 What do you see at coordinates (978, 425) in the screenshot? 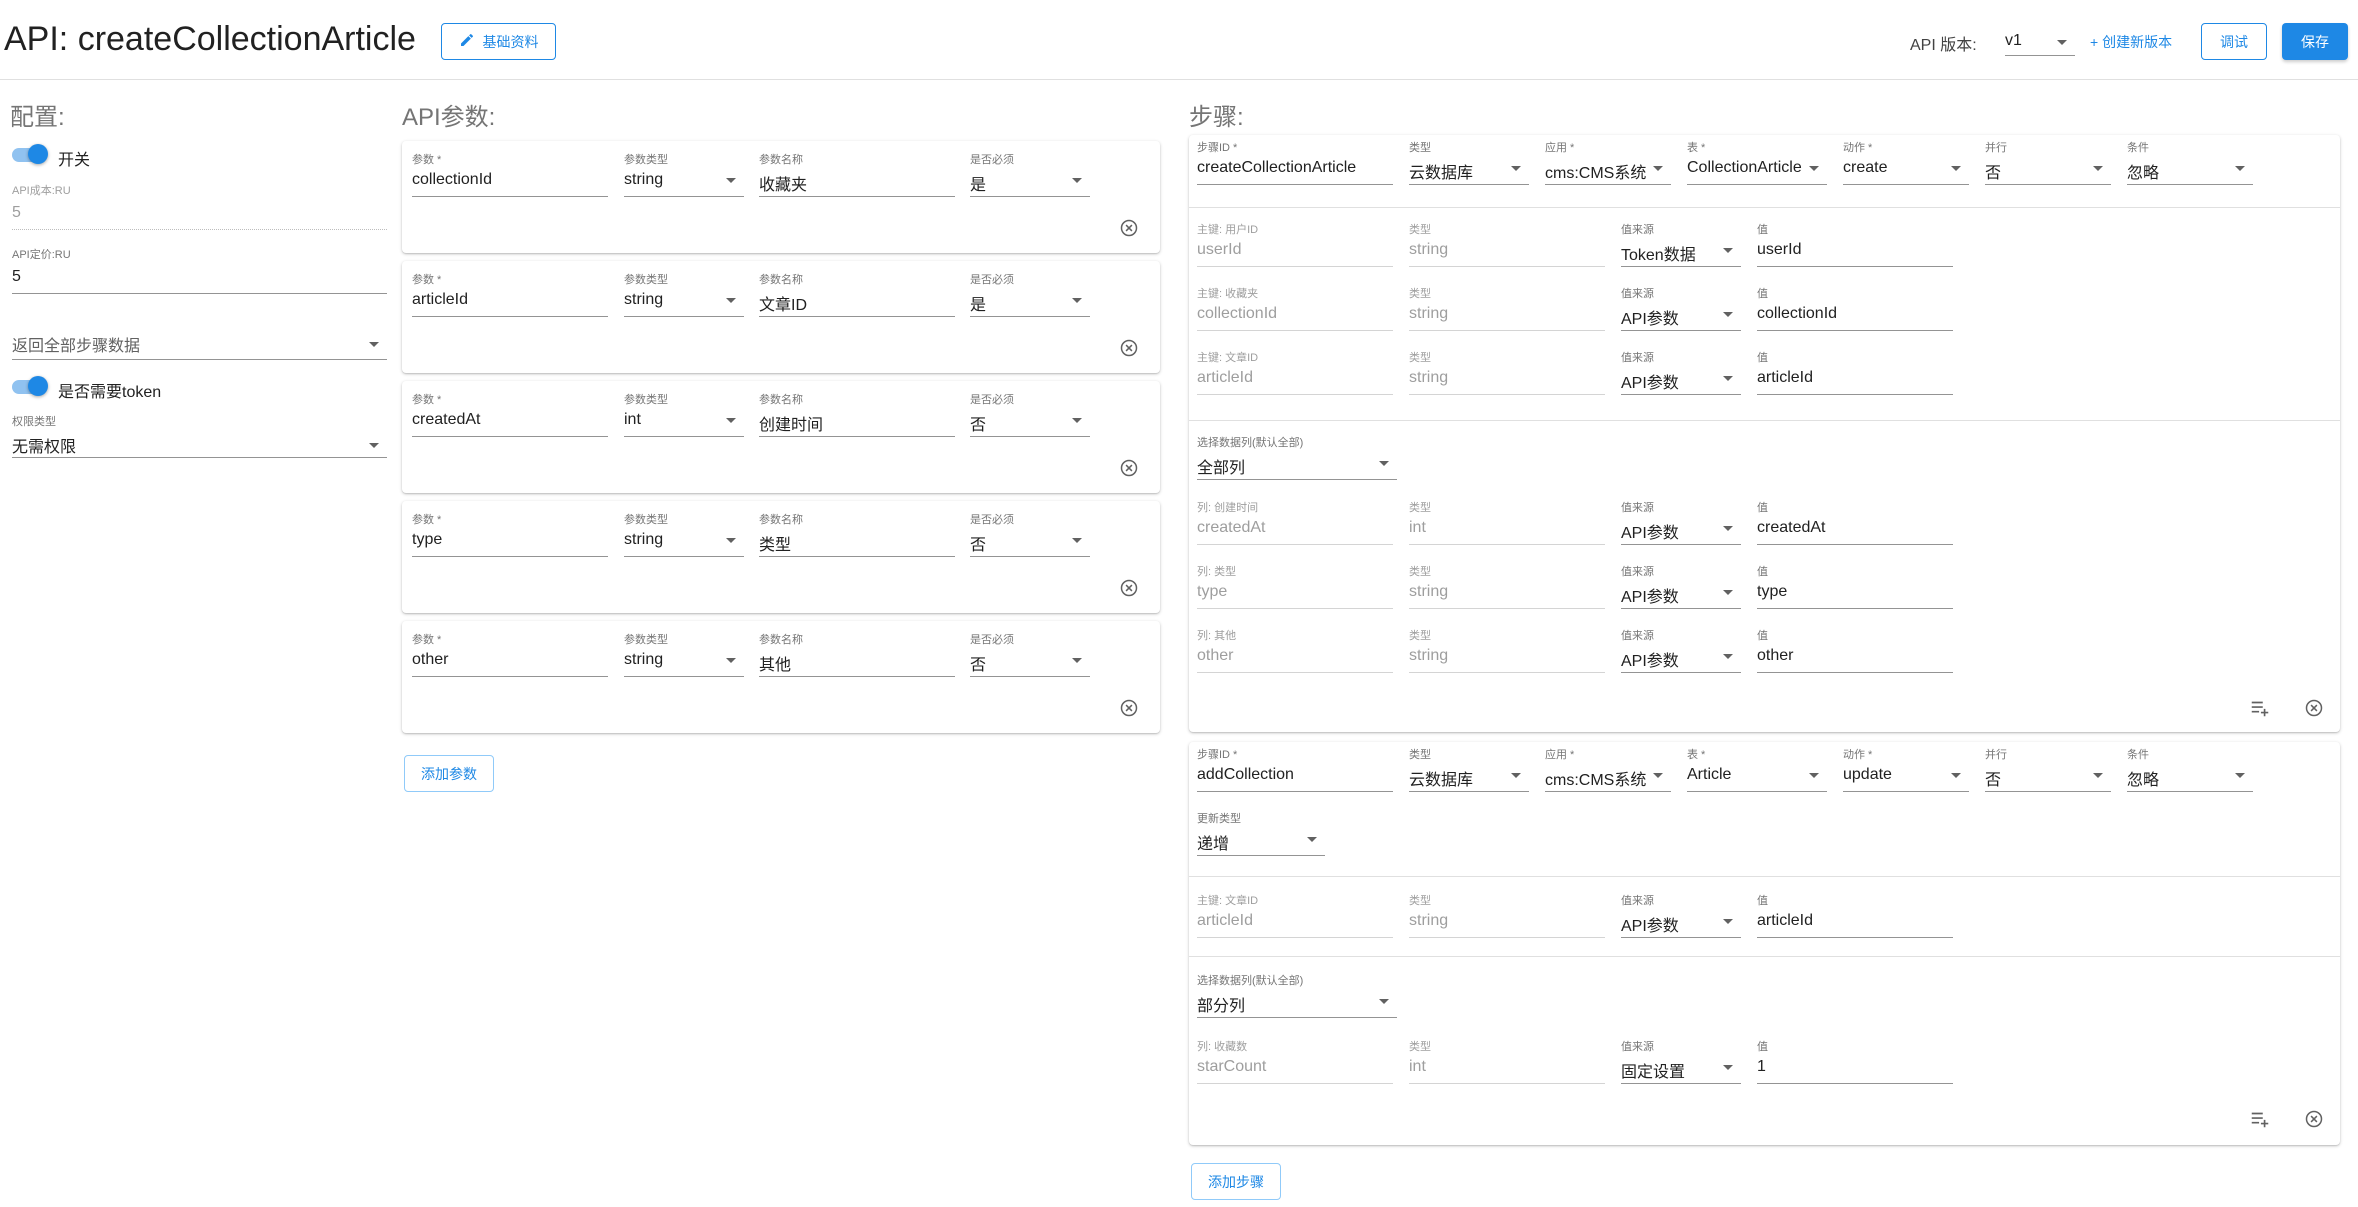
I see `param-required-select-value: 否` at bounding box center [978, 425].